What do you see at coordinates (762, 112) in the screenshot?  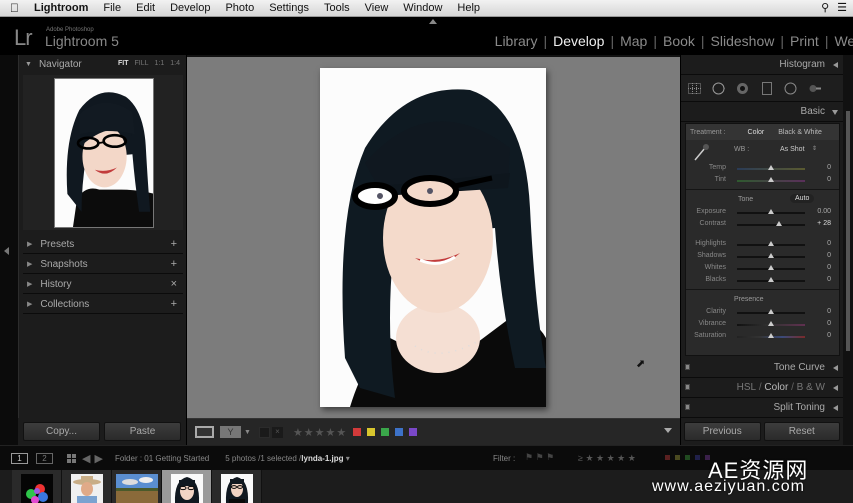 I see `basic-panel-header: Basic` at bounding box center [762, 112].